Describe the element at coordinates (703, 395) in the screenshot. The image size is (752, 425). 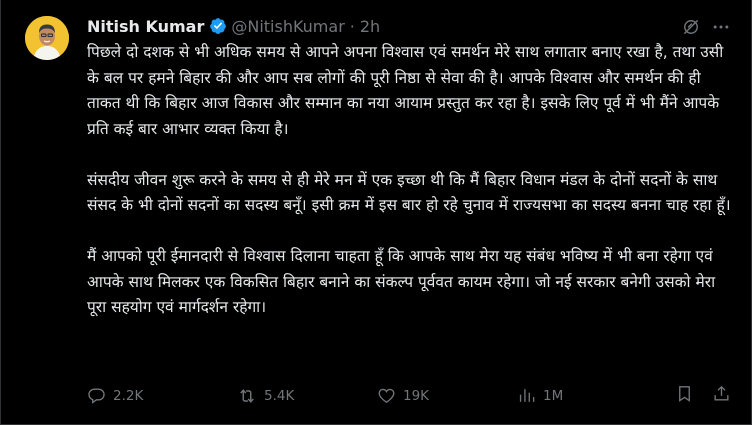
I see `secondary-actions` at that location.